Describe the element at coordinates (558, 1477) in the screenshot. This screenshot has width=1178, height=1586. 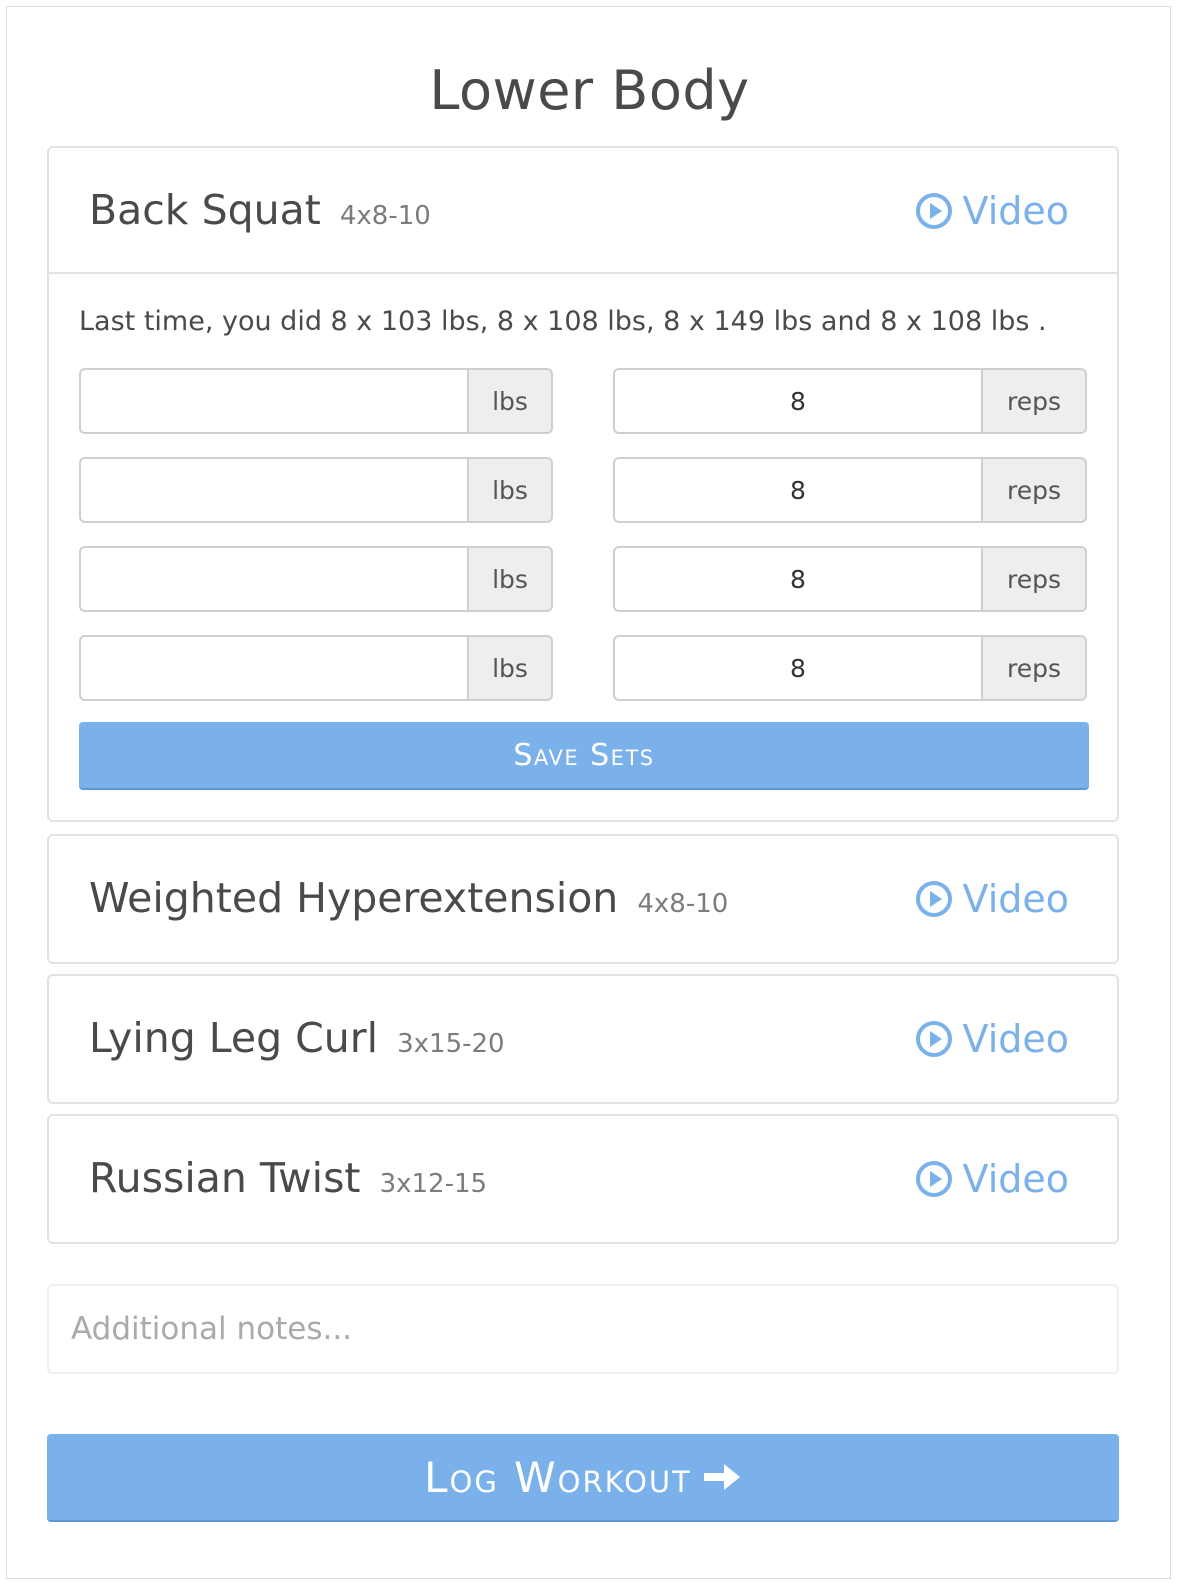
I see `log-workout-label: Log Workout` at that location.